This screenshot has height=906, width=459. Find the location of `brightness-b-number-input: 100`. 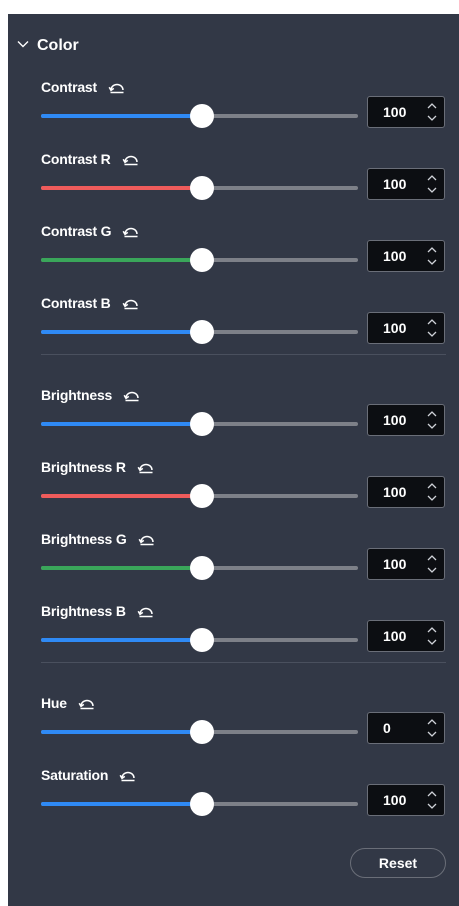

brightness-b-number-input: 100 is located at coordinates (406, 636).